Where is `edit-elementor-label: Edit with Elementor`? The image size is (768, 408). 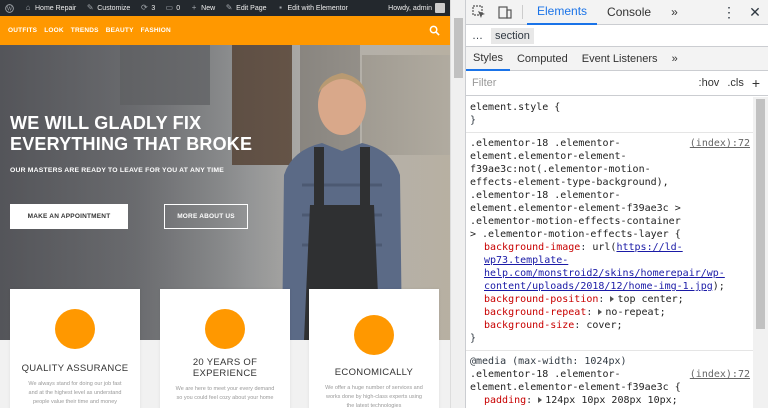
edit-elementor-label: Edit with Elementor is located at coordinates (317, 8).